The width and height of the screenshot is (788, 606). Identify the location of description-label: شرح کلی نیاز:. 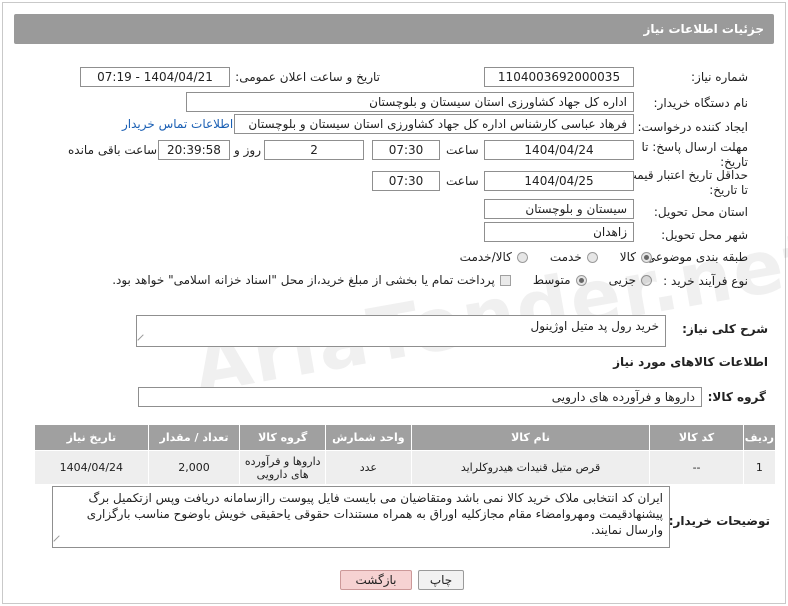
(725, 329).